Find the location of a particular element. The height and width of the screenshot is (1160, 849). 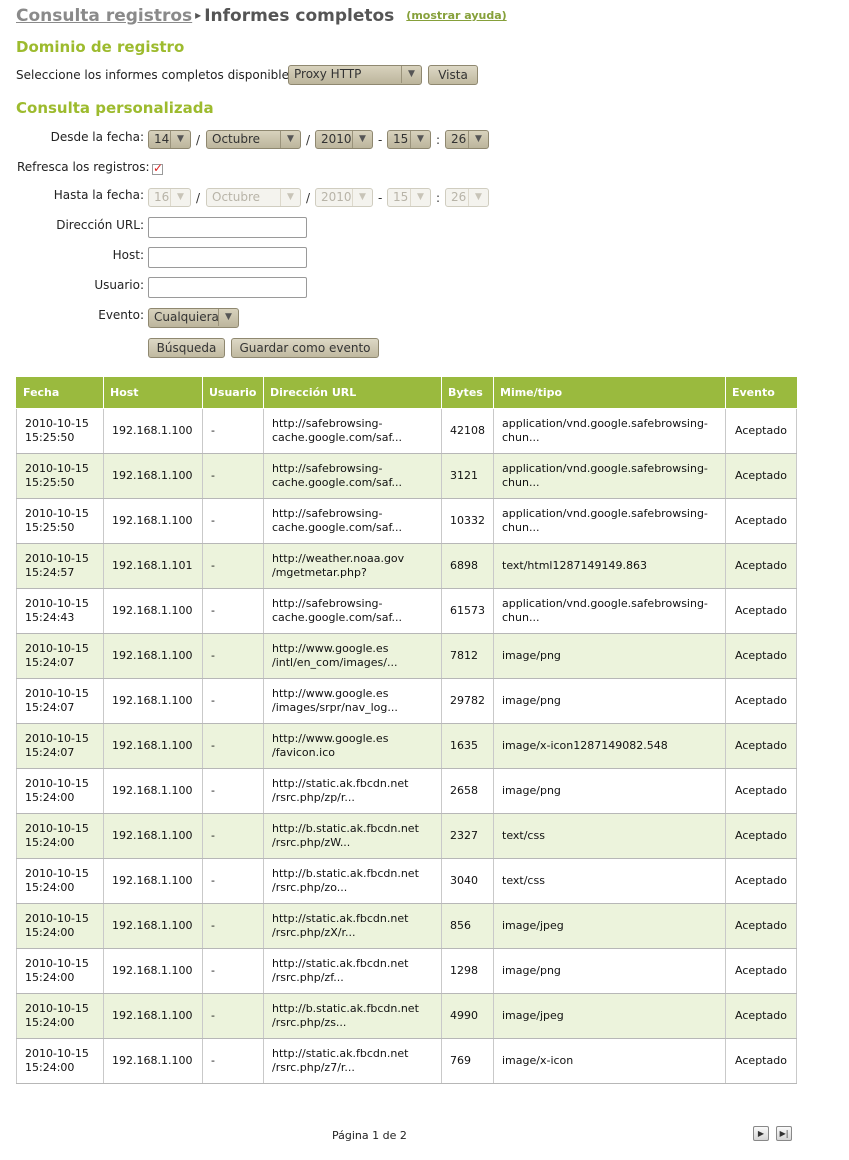

column-header-user: Usuario is located at coordinates (233, 393).